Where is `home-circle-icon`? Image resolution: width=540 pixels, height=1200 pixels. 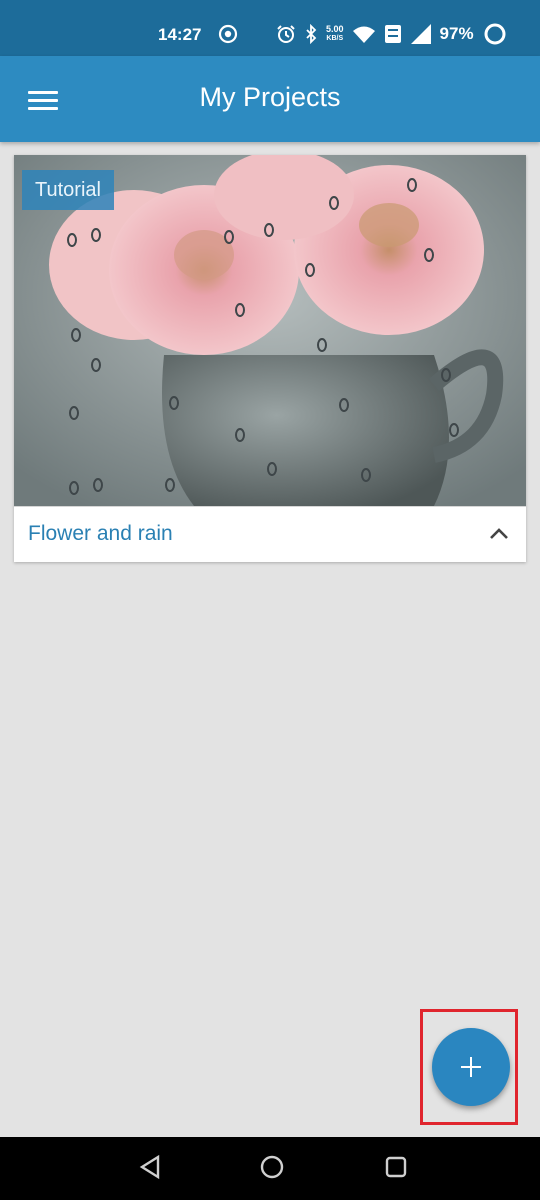 home-circle-icon is located at coordinates (272, 1167).